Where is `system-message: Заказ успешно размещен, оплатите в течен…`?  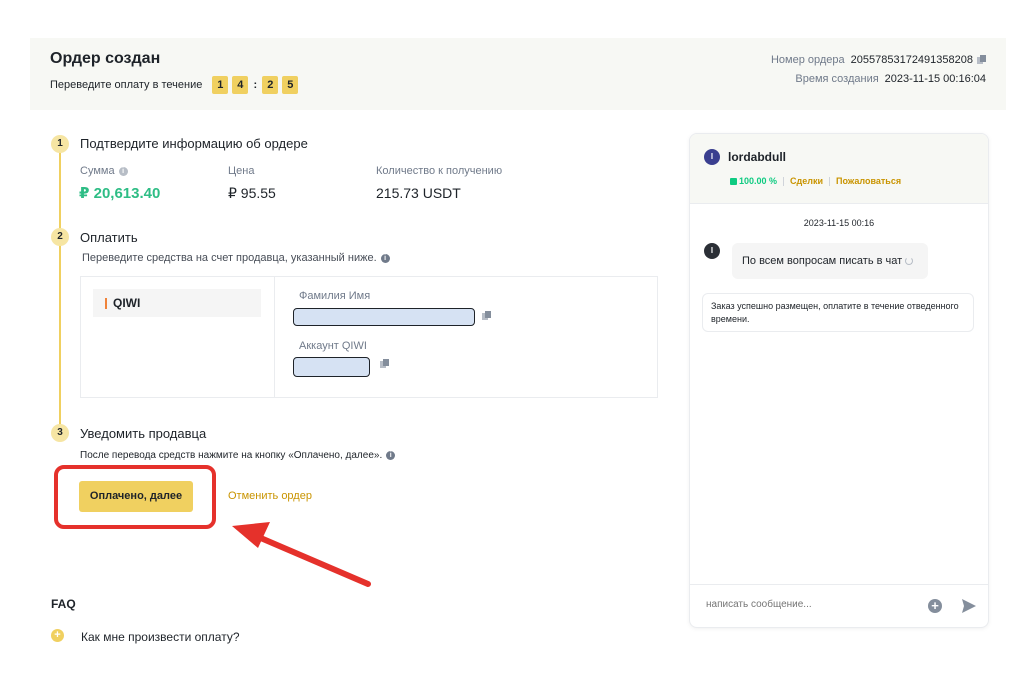
system-message: Заказ успешно размещен, оплатите в течен… is located at coordinates (838, 312).